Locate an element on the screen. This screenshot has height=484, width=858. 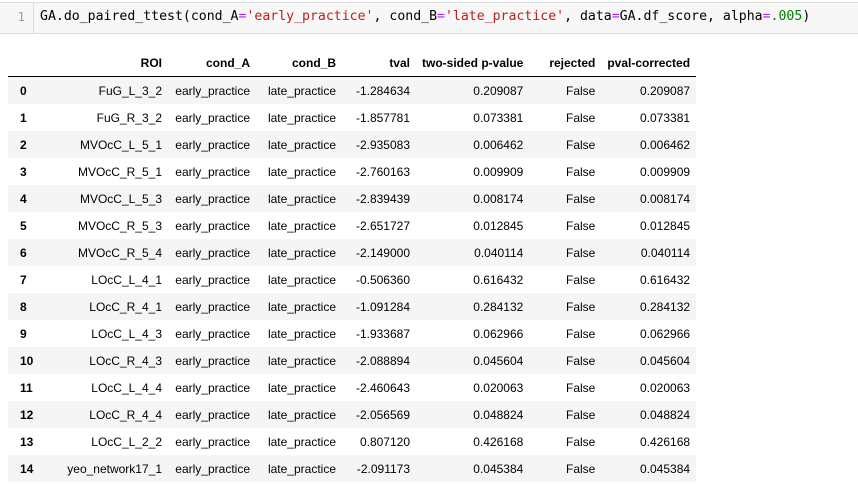
cell-pval-corrected: 0.020063 is located at coordinates (665, 387).